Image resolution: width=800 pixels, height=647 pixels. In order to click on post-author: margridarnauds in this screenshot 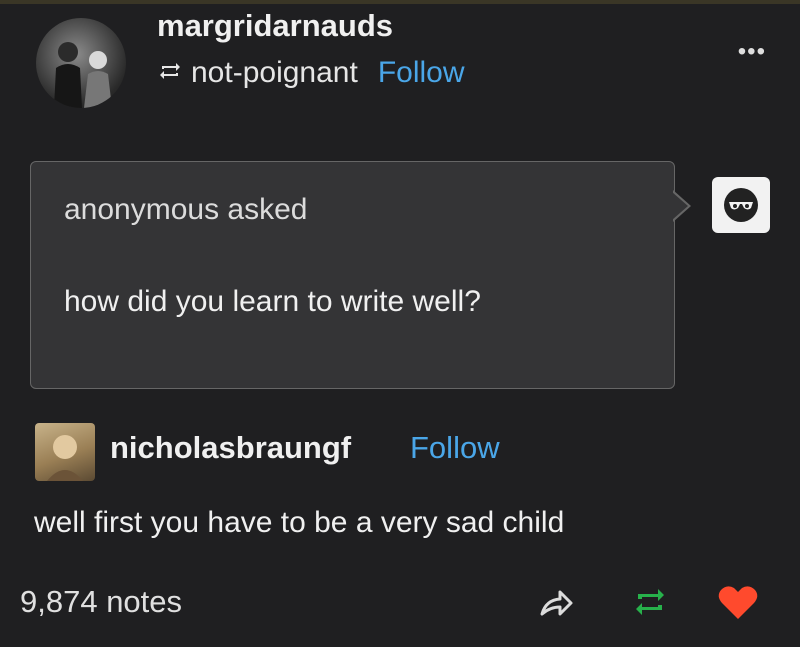, I will do `click(275, 26)`.